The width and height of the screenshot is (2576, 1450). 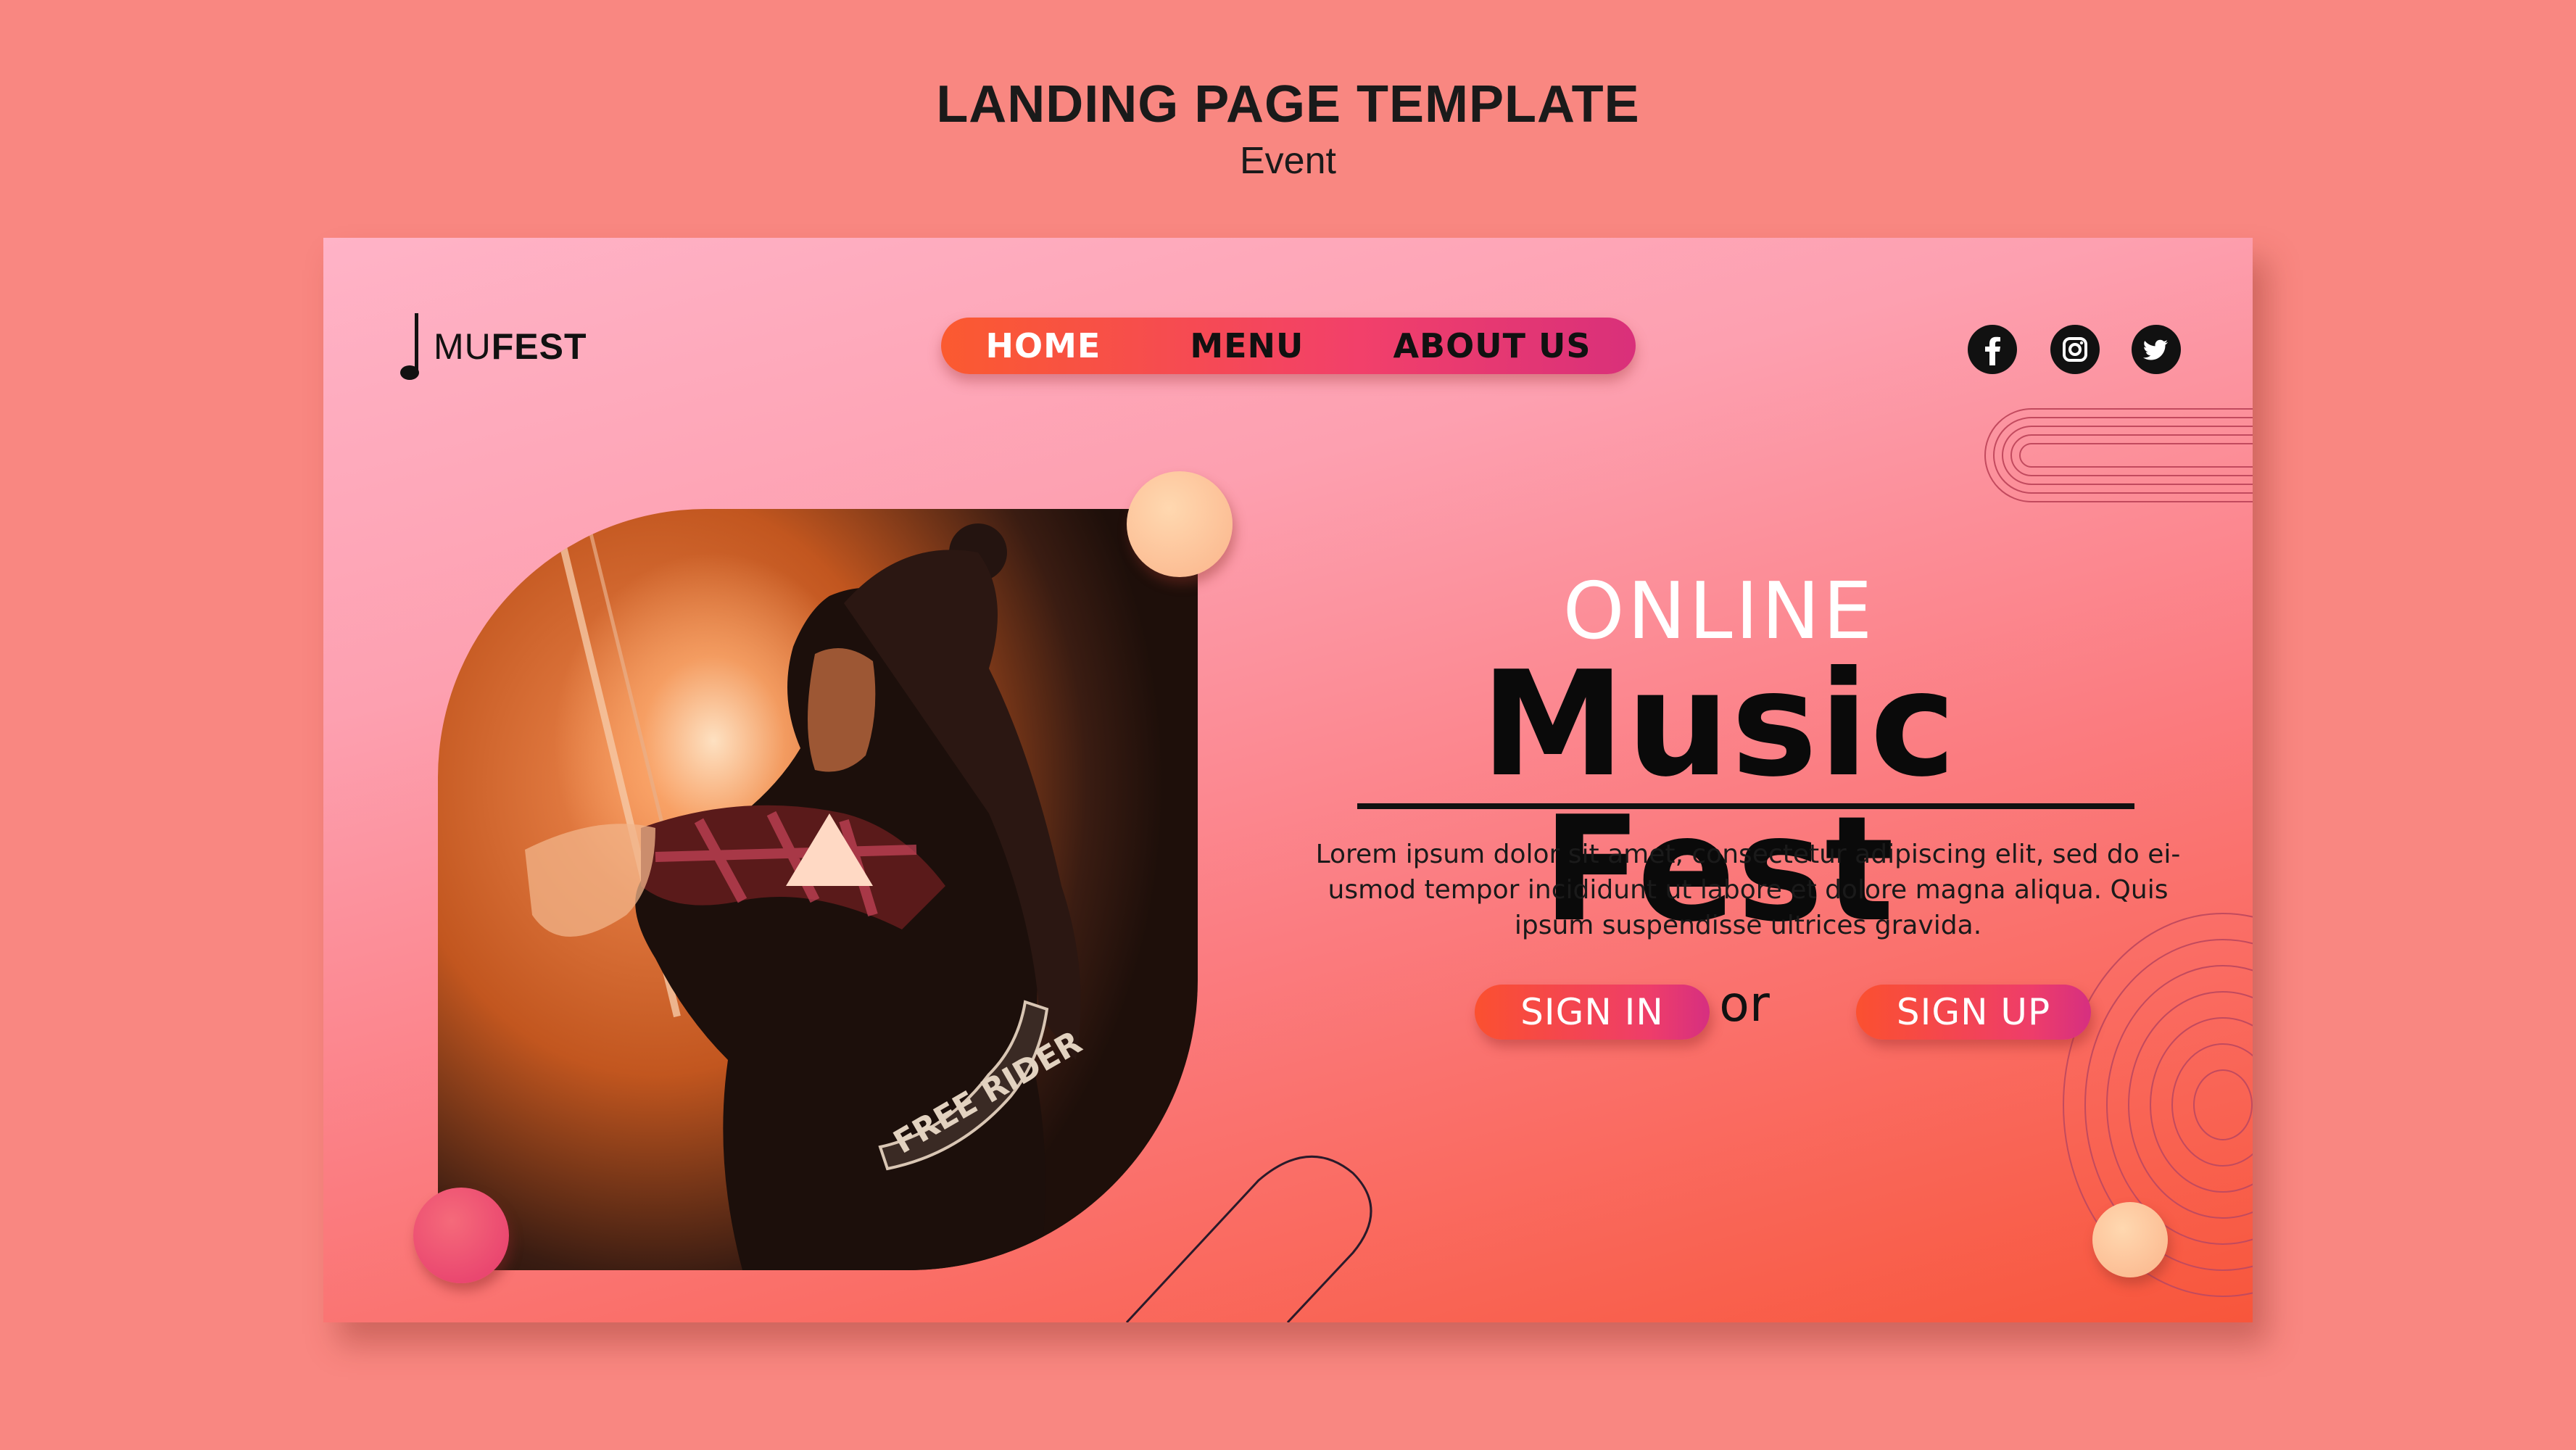 What do you see at coordinates (1745, 806) in the screenshot?
I see `title-underline` at bounding box center [1745, 806].